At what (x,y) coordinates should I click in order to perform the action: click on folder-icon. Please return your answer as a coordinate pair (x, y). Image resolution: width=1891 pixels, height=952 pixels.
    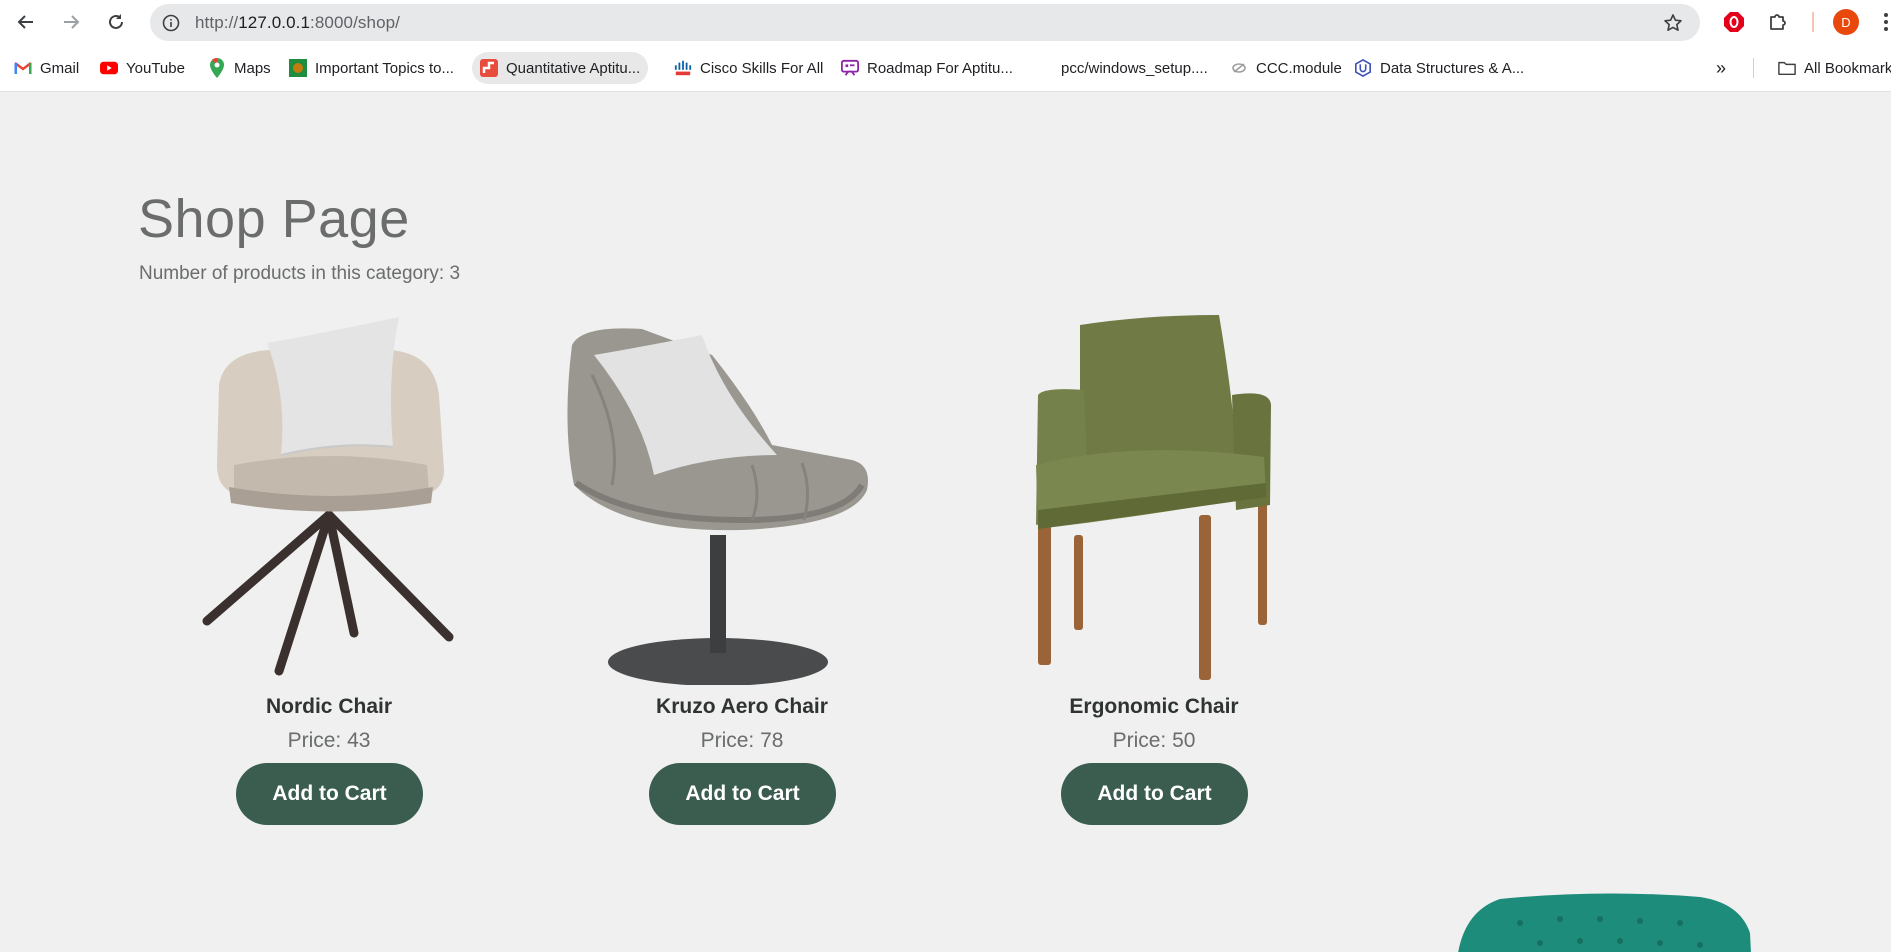
    Looking at the image, I should click on (1787, 68).